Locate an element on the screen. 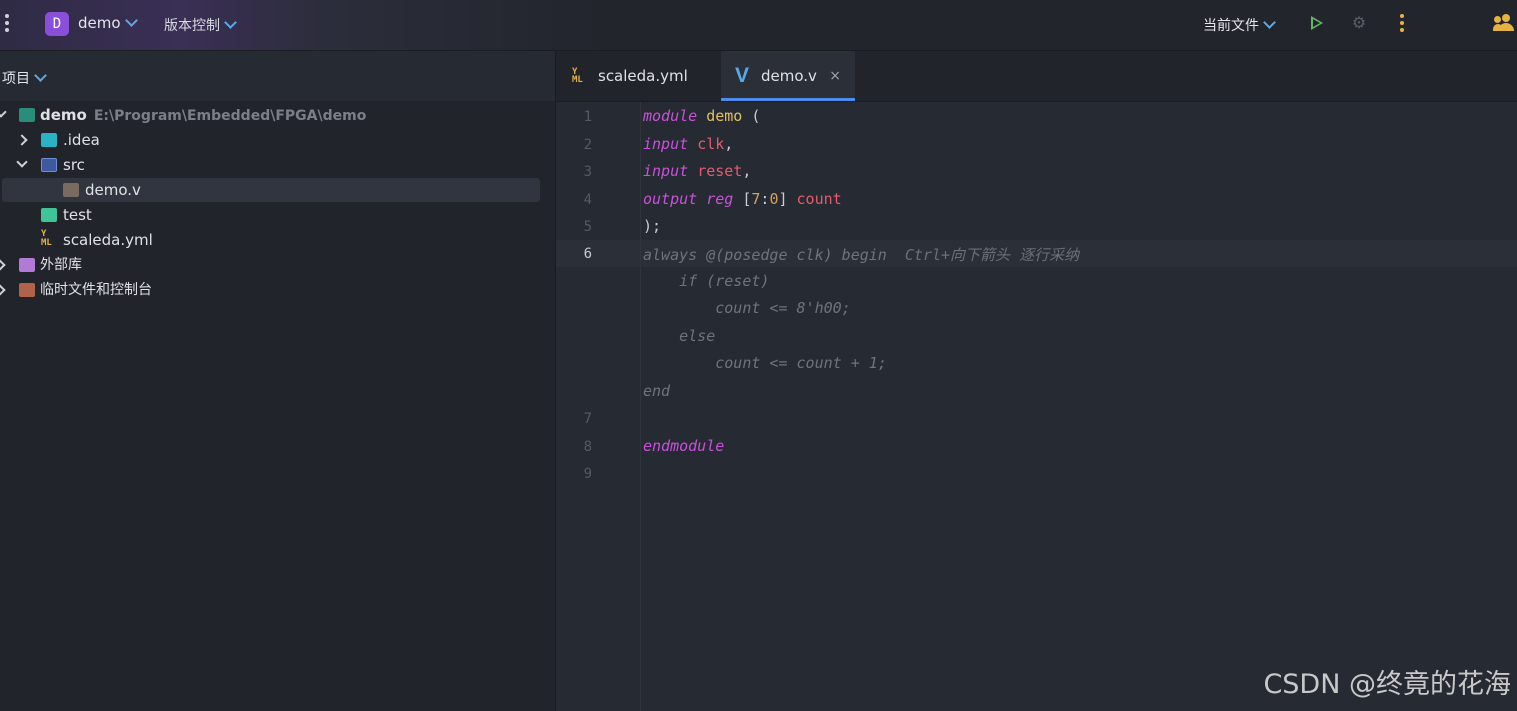 Image resolution: width=1517 pixels, height=711 pixels. tree-item-label: 外部库 is located at coordinates (61, 265).